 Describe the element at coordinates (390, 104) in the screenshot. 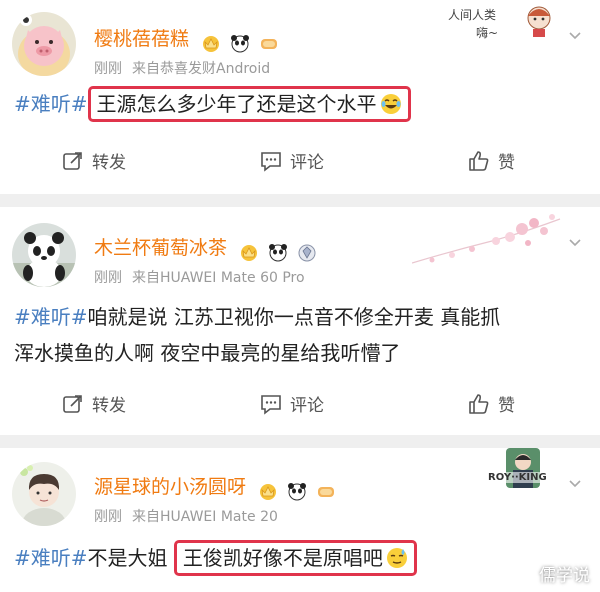

I see `laugh-cry-emoji-icon` at that location.